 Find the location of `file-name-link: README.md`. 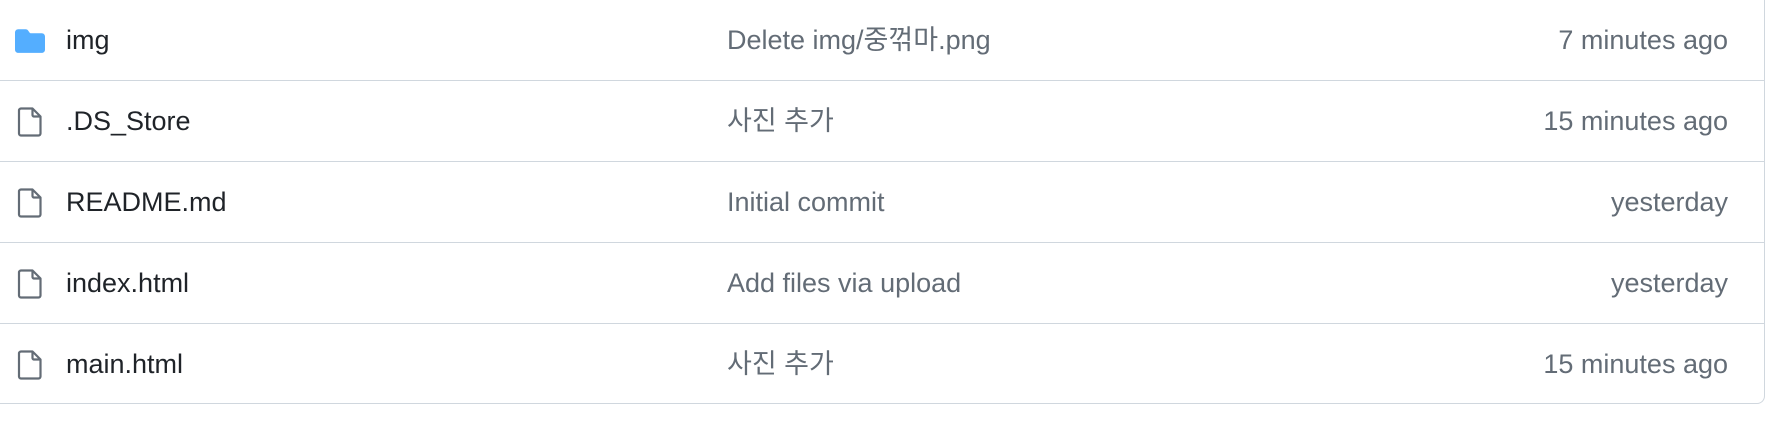

file-name-link: README.md is located at coordinates (146, 202).